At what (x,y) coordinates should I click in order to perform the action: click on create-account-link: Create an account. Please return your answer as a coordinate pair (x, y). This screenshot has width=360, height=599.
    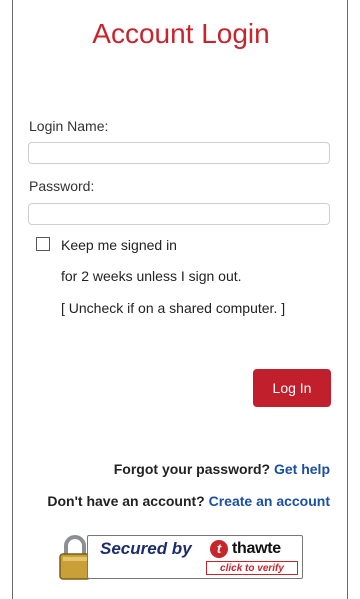
    Looking at the image, I should click on (269, 501).